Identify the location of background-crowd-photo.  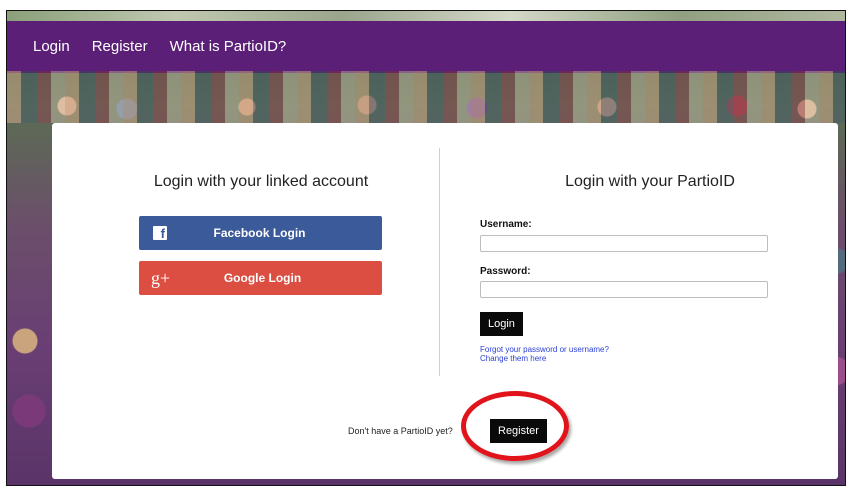
(426, 97).